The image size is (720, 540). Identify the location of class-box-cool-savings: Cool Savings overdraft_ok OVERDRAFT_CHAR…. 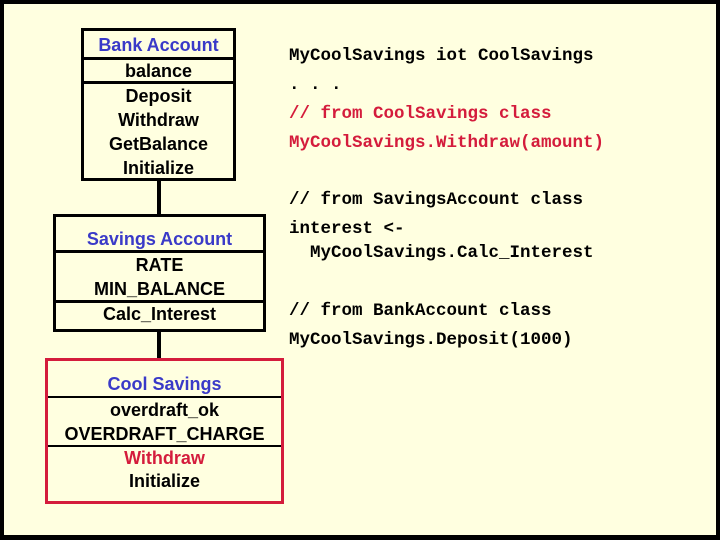
(164, 431).